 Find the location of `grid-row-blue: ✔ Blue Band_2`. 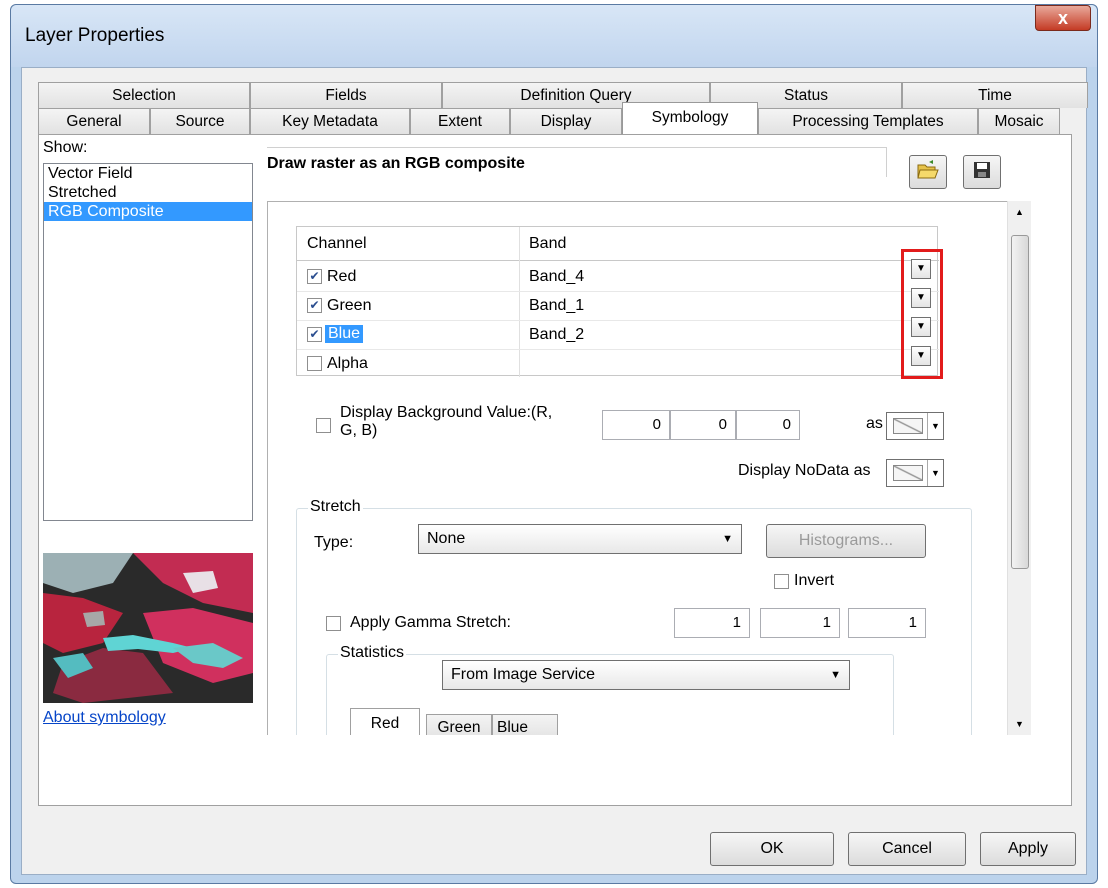

grid-row-blue: ✔ Blue Band_2 is located at coordinates (618, 335).